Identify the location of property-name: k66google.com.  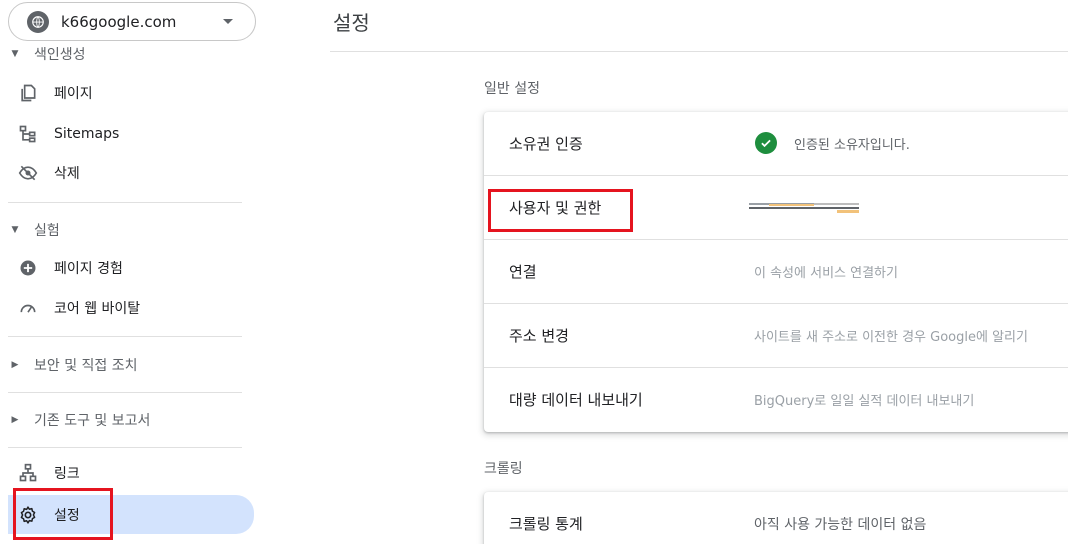
(119, 22).